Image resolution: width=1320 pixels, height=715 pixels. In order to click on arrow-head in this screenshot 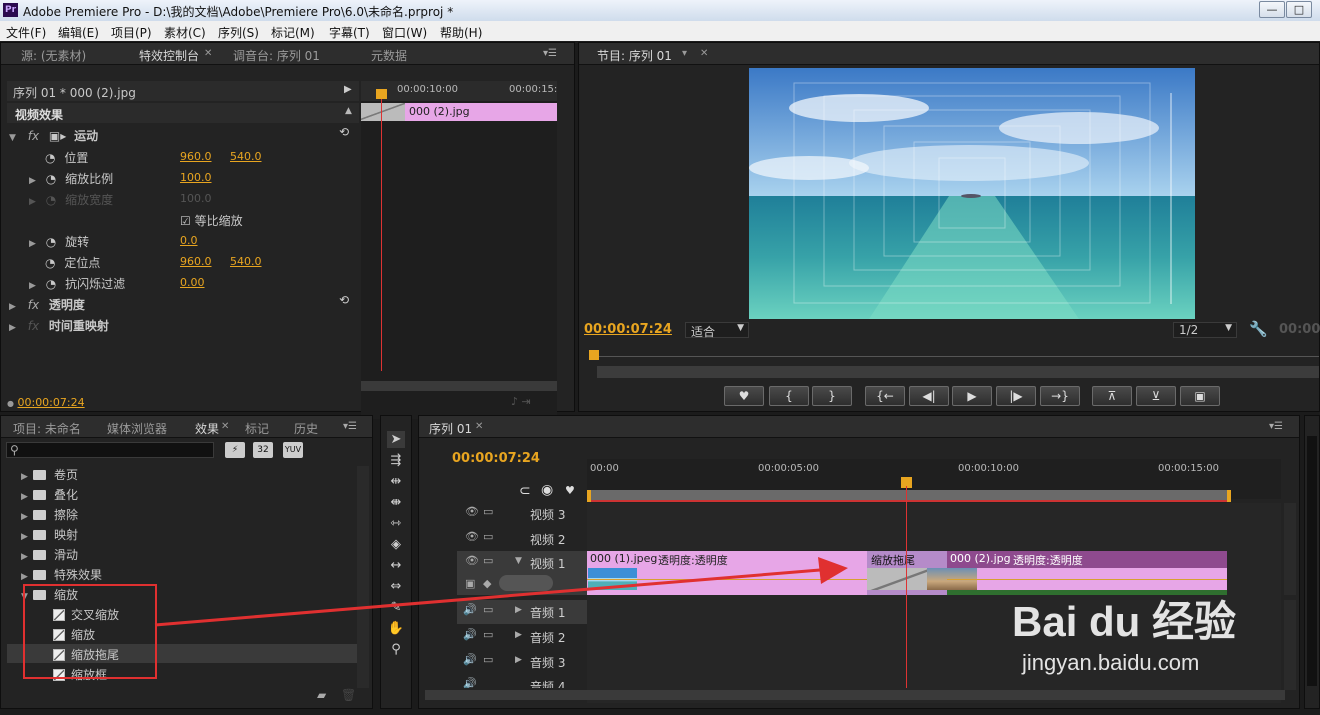, I will do `click(833, 570)`.